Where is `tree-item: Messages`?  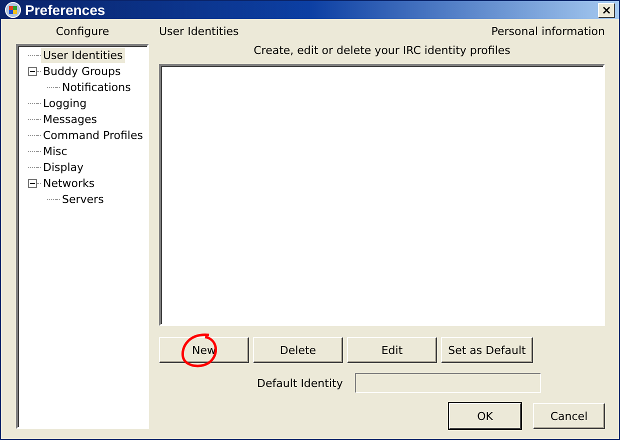
tree-item: Messages is located at coordinates (70, 119).